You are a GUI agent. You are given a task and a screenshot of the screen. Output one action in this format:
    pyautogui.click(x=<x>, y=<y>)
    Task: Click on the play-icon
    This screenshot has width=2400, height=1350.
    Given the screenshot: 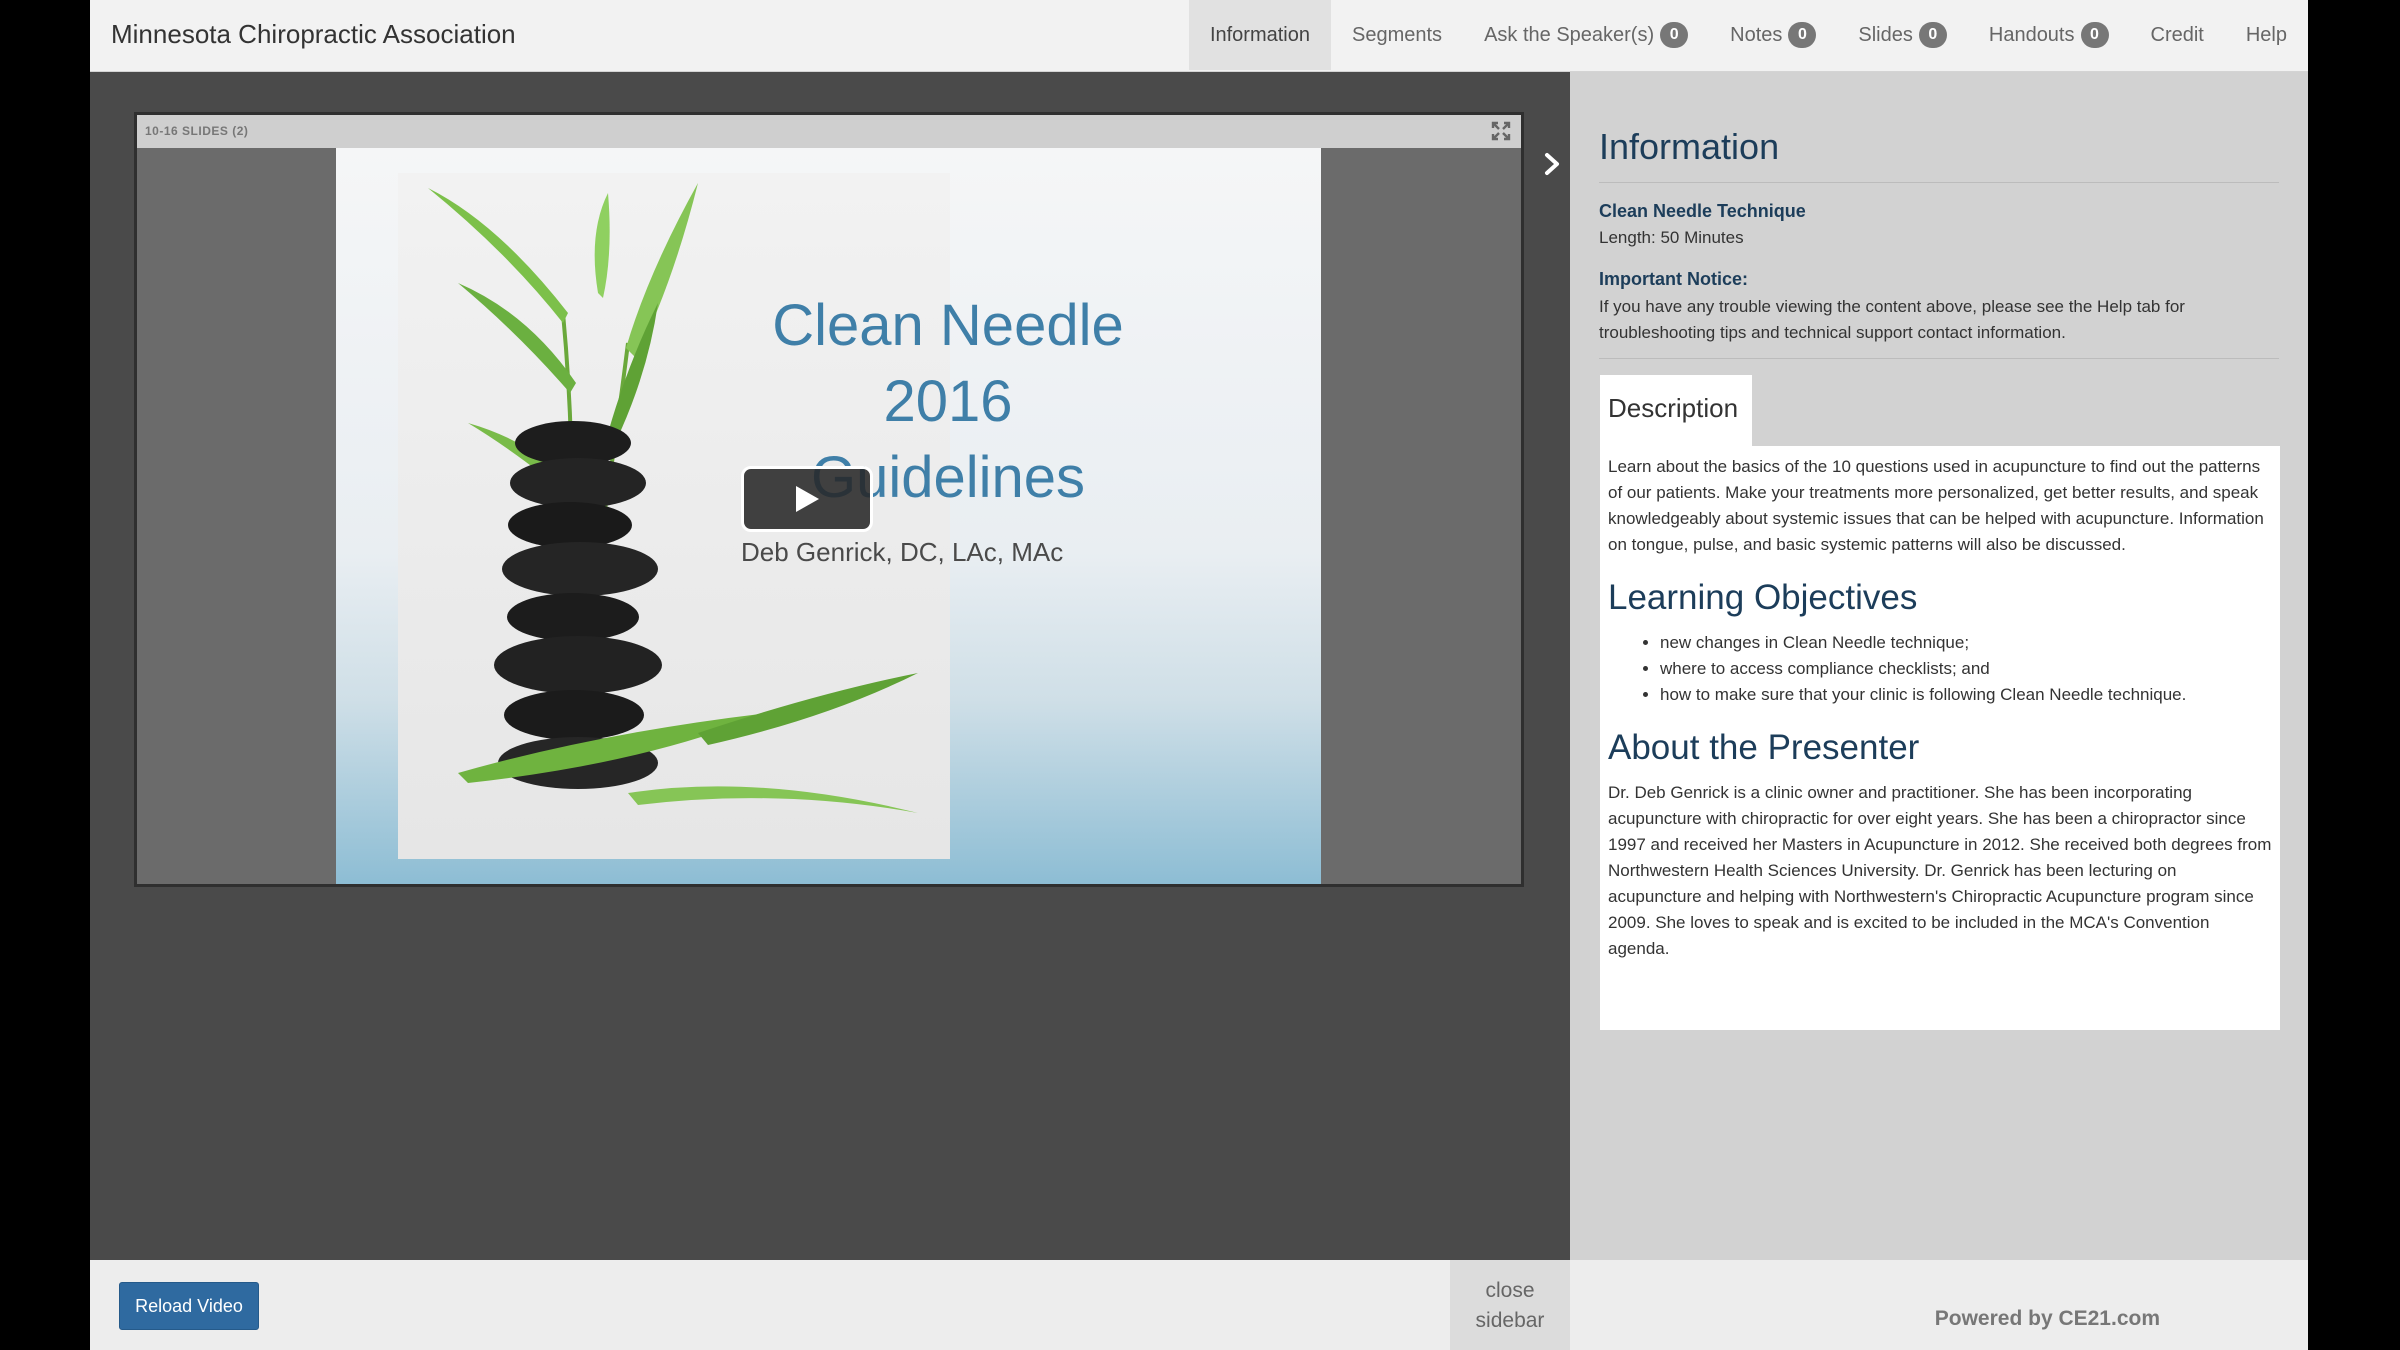 What is the action you would take?
    pyautogui.click(x=807, y=499)
    